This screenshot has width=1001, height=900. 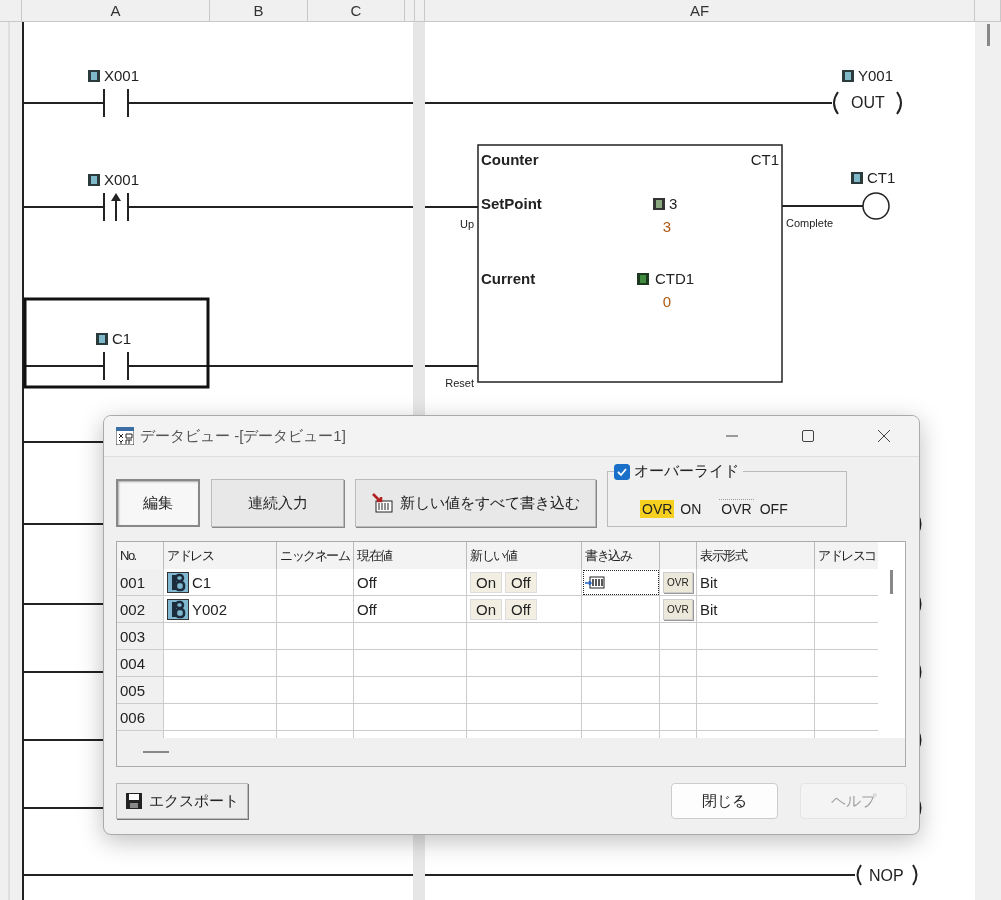 What do you see at coordinates (808, 436) in the screenshot?
I see `maximize-icon` at bounding box center [808, 436].